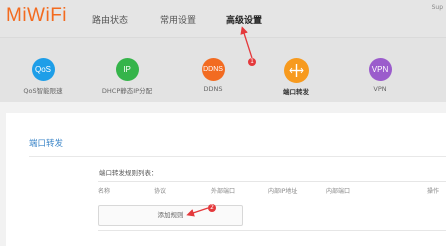 The image size is (446, 246). I want to click on rule-list-bottom-divider, so click(272, 230).